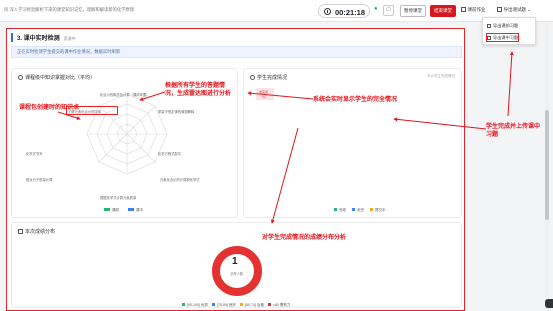  I want to click on donut-label: 总考人数, so click(237, 274).